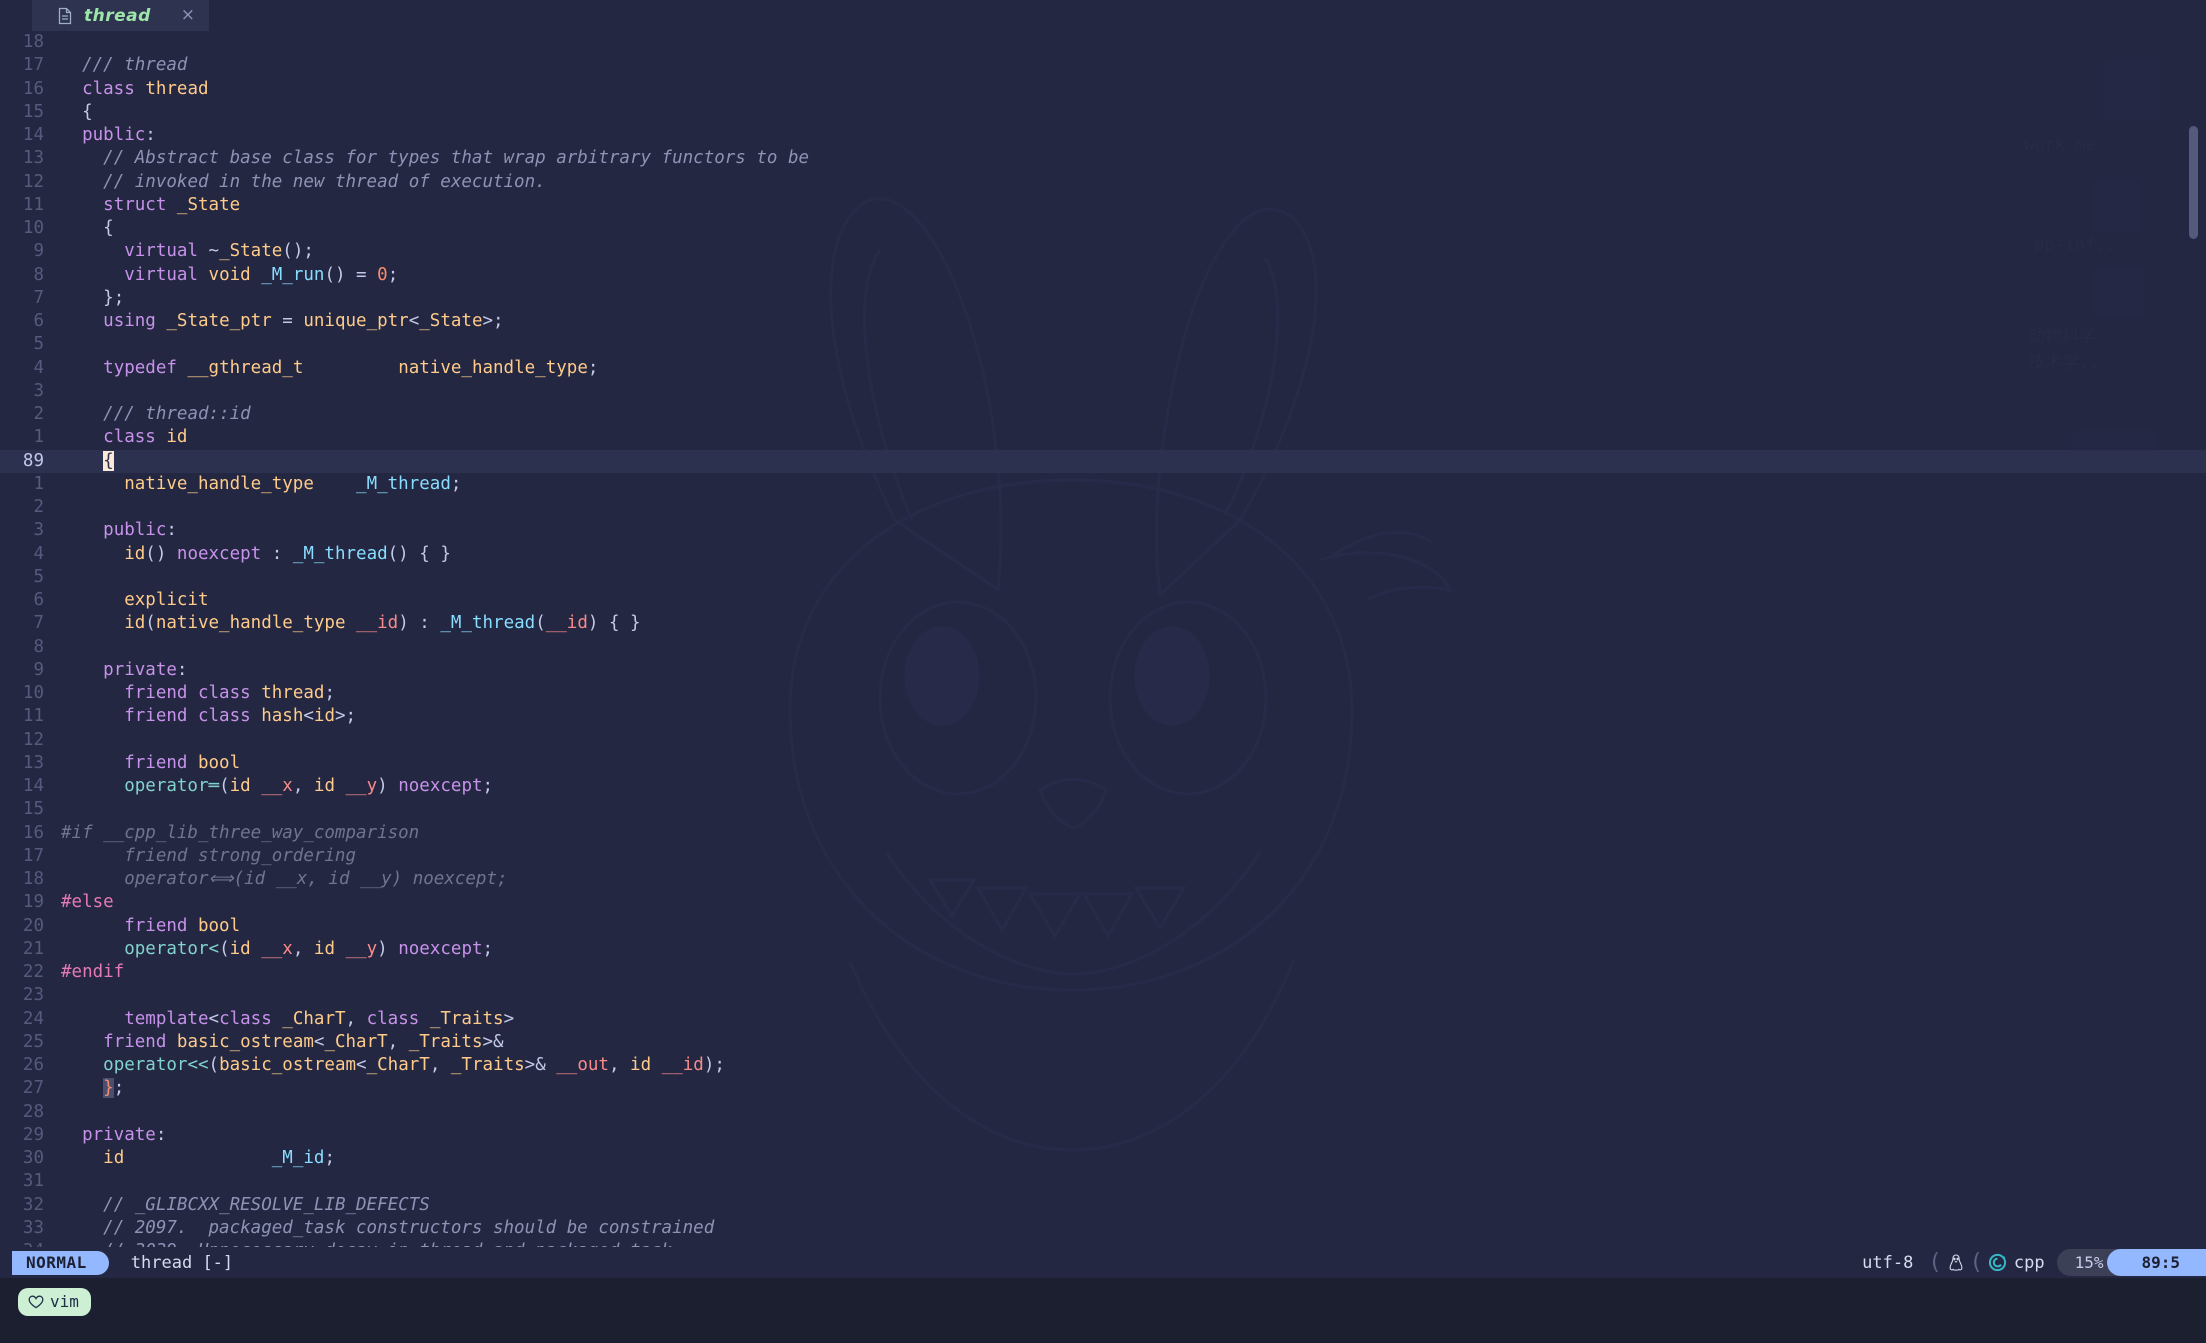  I want to click on line-number: 30, so click(33, 1158).